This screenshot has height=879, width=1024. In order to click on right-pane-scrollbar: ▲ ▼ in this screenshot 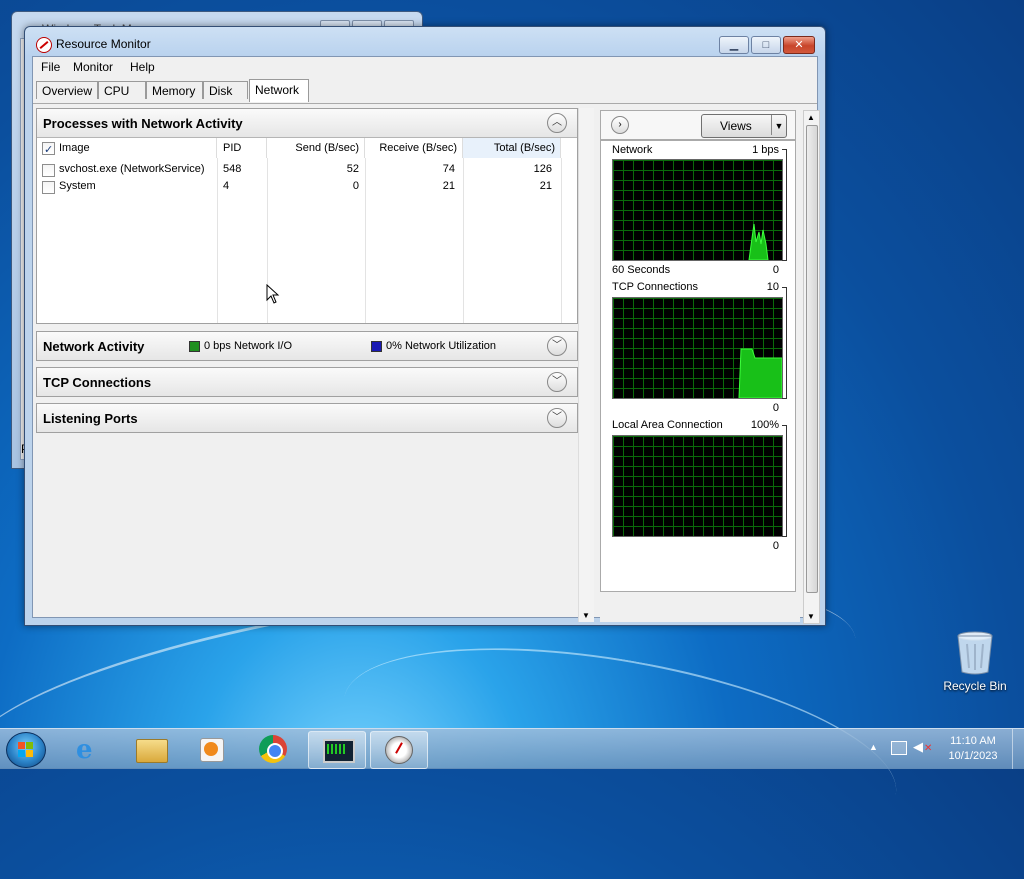, I will do `click(811, 367)`.